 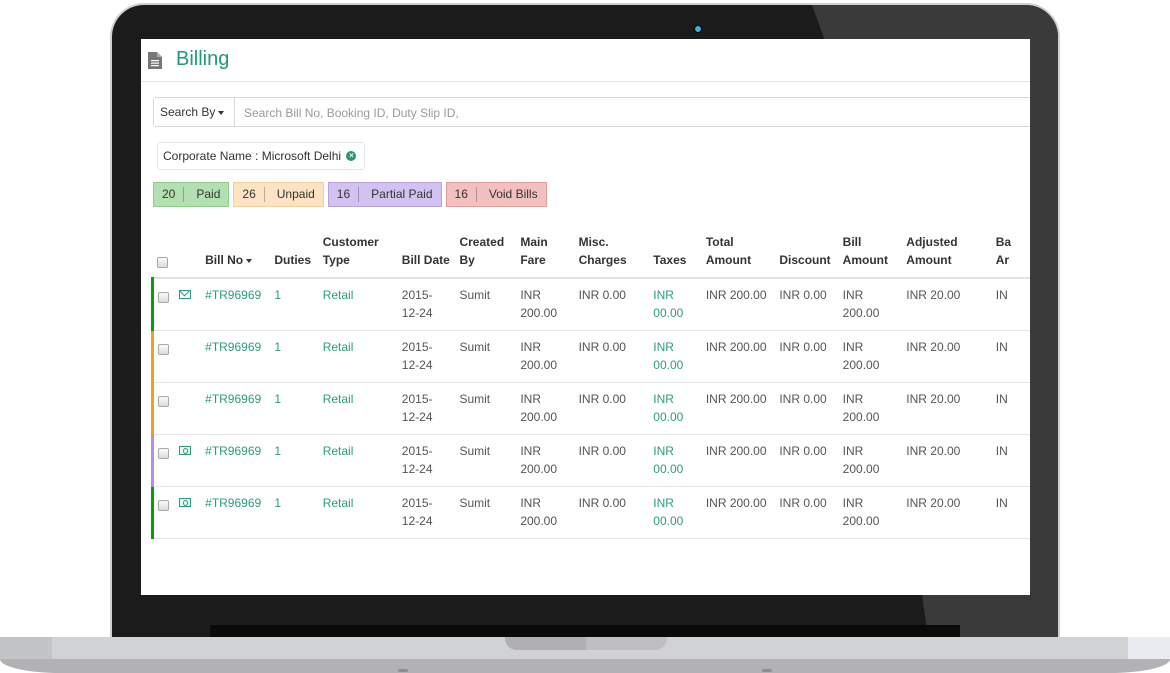 I want to click on adjusted-amount: INR 20.00, so click(x=947, y=512).